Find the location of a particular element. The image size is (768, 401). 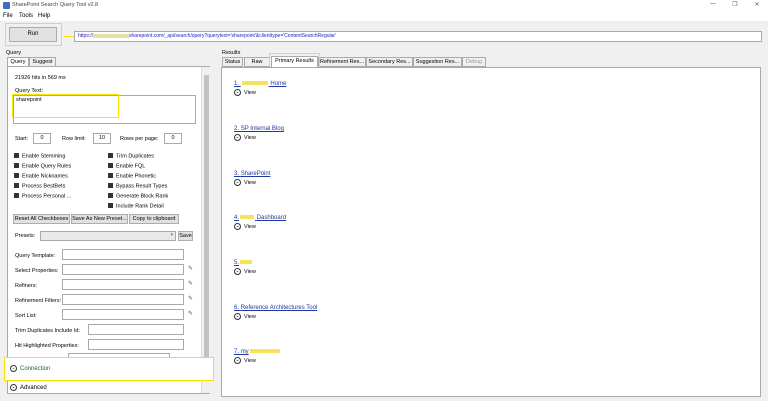

query-panel-scrollbar is located at coordinates (205, 230).